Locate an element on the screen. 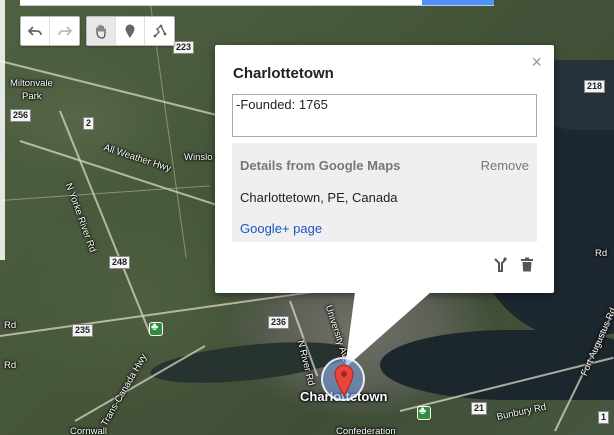  history-group is located at coordinates (50, 31).